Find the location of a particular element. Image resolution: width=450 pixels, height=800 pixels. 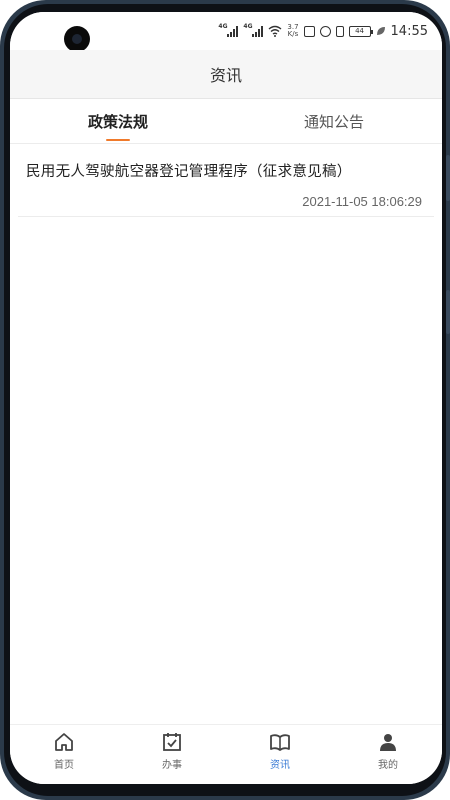

alarm-icon is located at coordinates (325, 31).